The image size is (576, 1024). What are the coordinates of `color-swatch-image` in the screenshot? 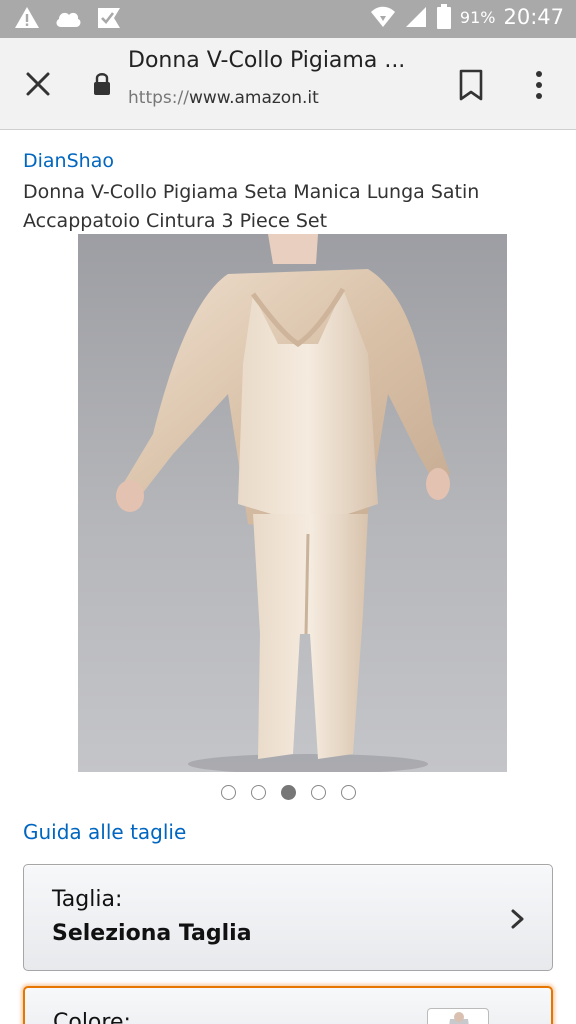 It's located at (459, 1018).